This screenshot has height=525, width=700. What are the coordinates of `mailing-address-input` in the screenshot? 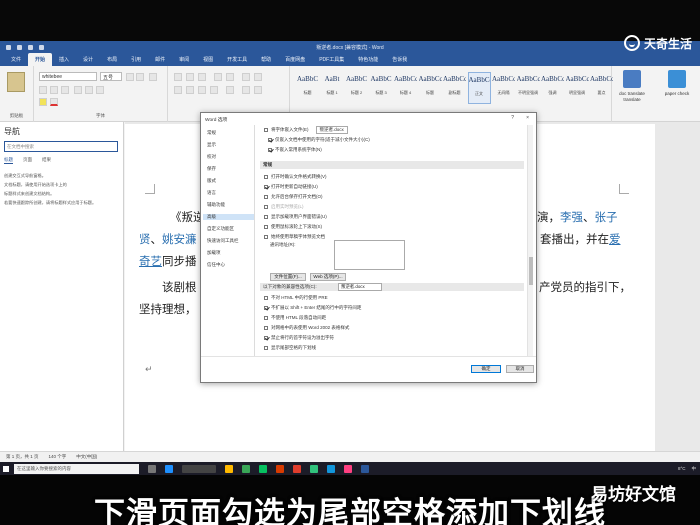 It's located at (369, 255).